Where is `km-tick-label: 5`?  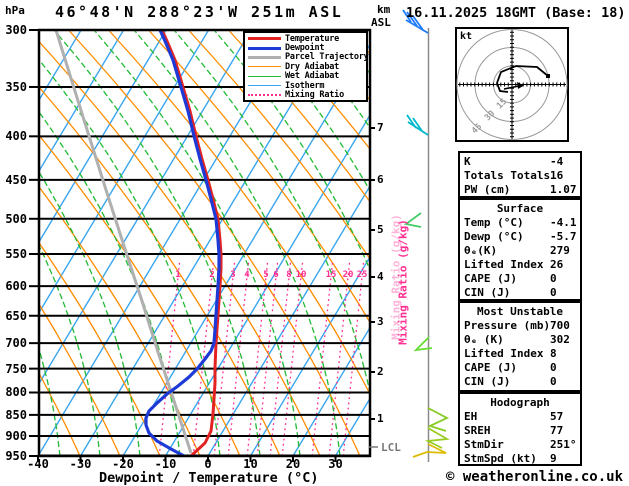 km-tick-label: 5 is located at coordinates (380, 229).